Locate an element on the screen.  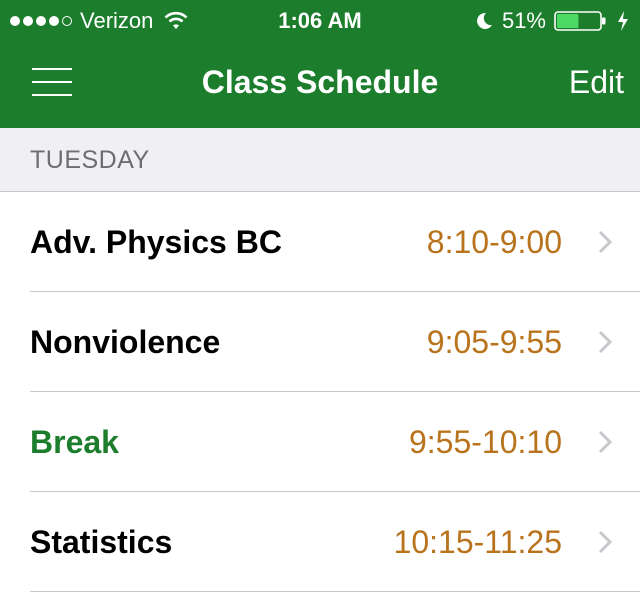
class-time: 9:55-10:10 is located at coordinates (485, 442).